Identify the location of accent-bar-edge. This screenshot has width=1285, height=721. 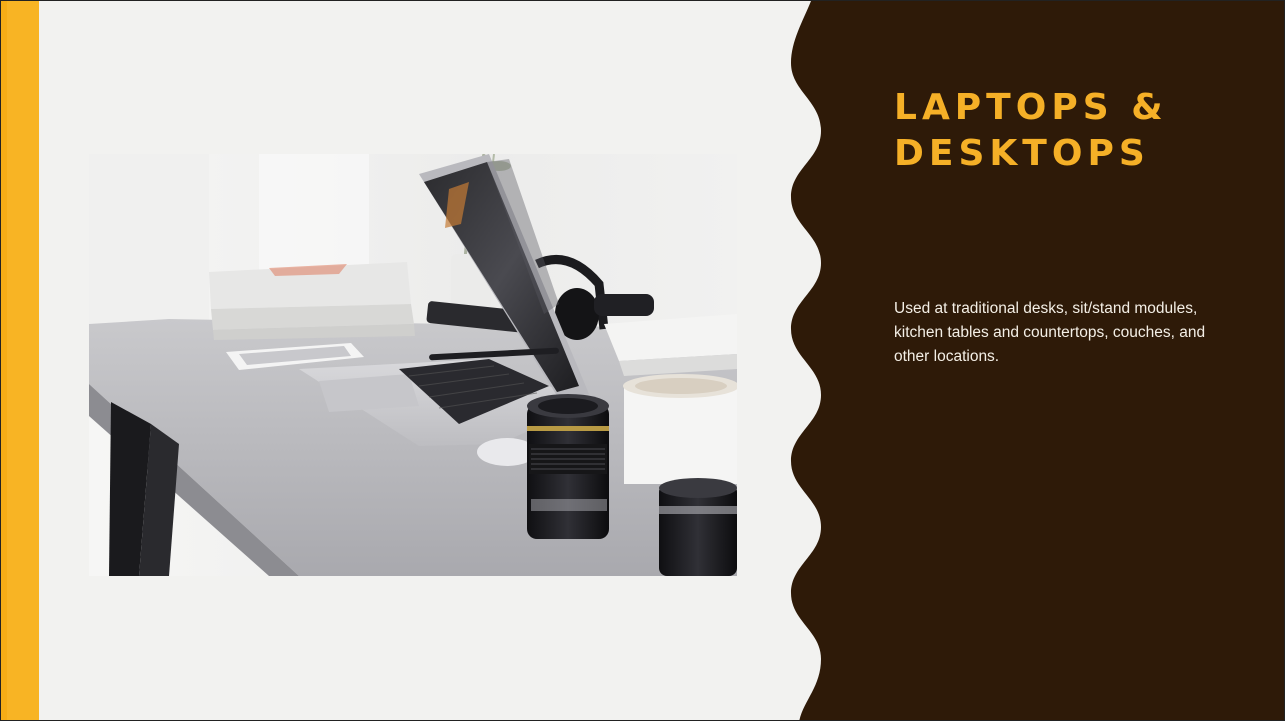
(4, 360).